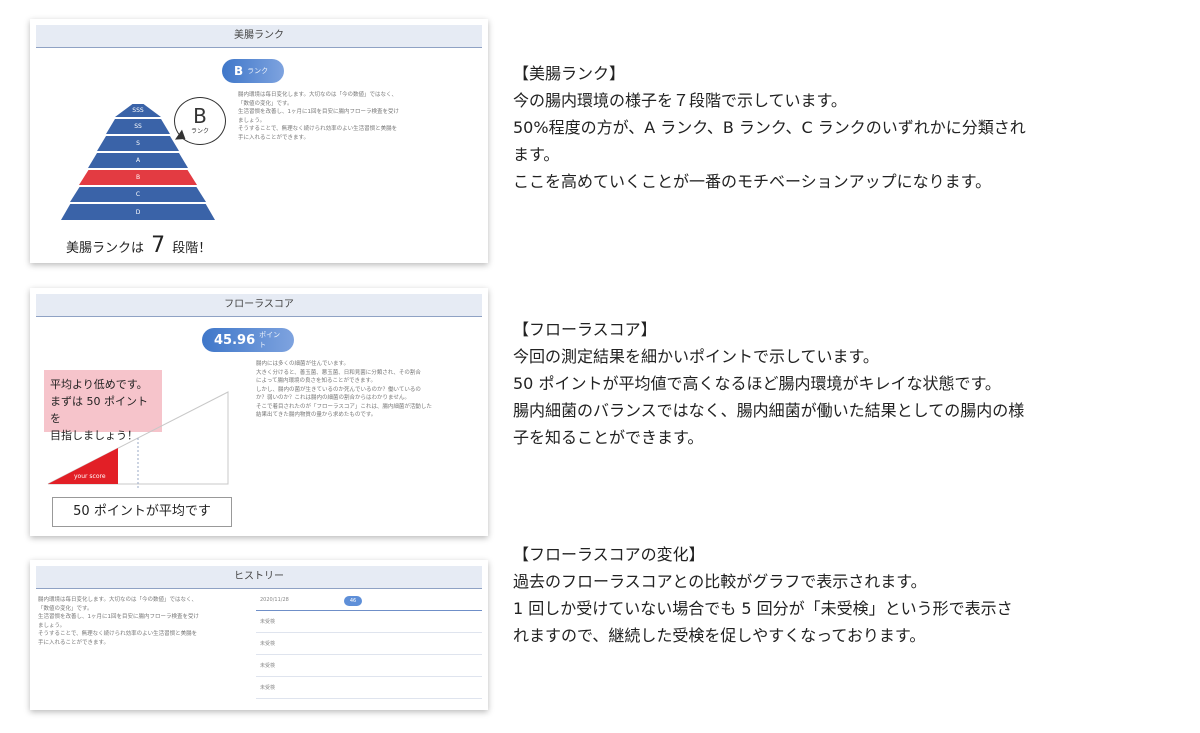  I want to click on explain-line: 過去のフローラスコアとの比較がグラフで表示されます。, so click(720, 581).